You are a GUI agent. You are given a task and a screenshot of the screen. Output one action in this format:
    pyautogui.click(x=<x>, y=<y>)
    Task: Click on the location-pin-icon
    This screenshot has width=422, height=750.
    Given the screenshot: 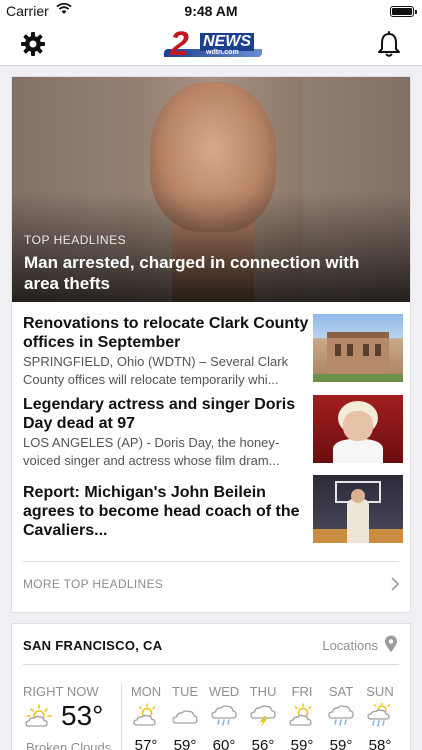 What is the action you would take?
    pyautogui.click(x=391, y=644)
    